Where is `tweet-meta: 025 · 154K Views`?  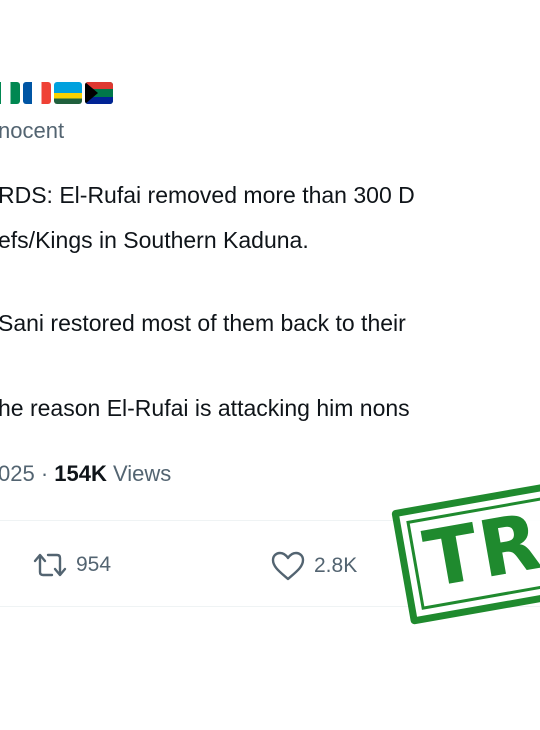
tweet-meta: 025 · 154K Views is located at coordinates (85, 474).